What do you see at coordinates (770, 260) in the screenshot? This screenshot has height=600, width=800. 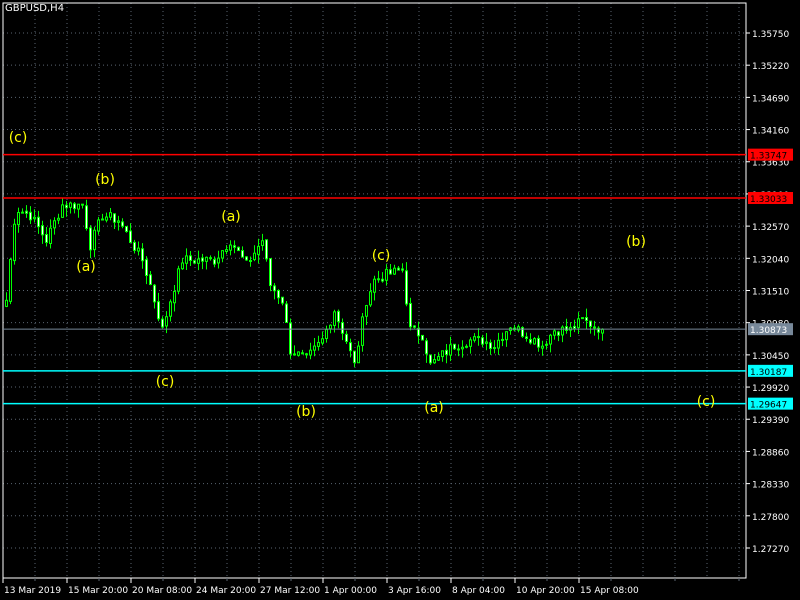 I see `y-tick-label: 1.32040` at bounding box center [770, 260].